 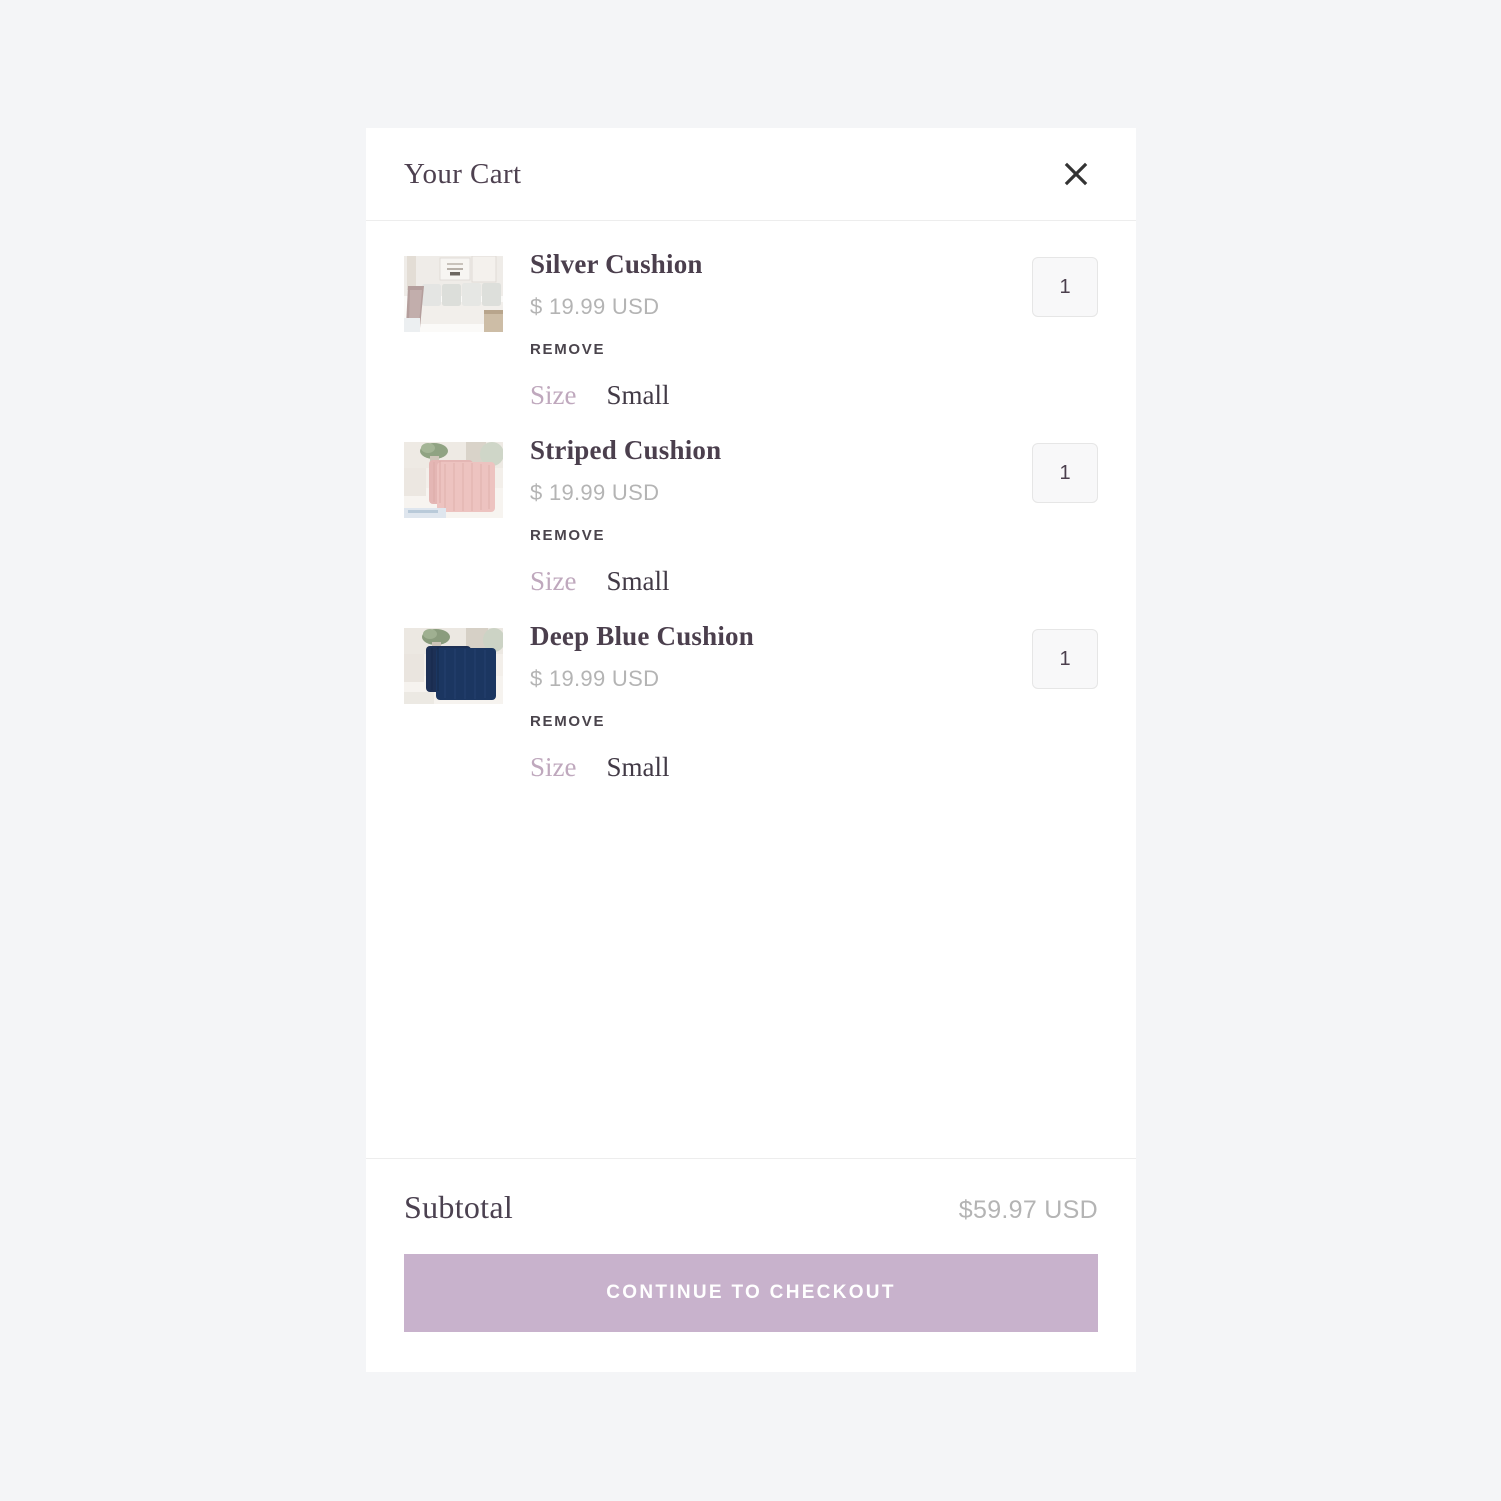 What do you see at coordinates (781, 636) in the screenshot?
I see `product-name: Deep Blue Cushion` at bounding box center [781, 636].